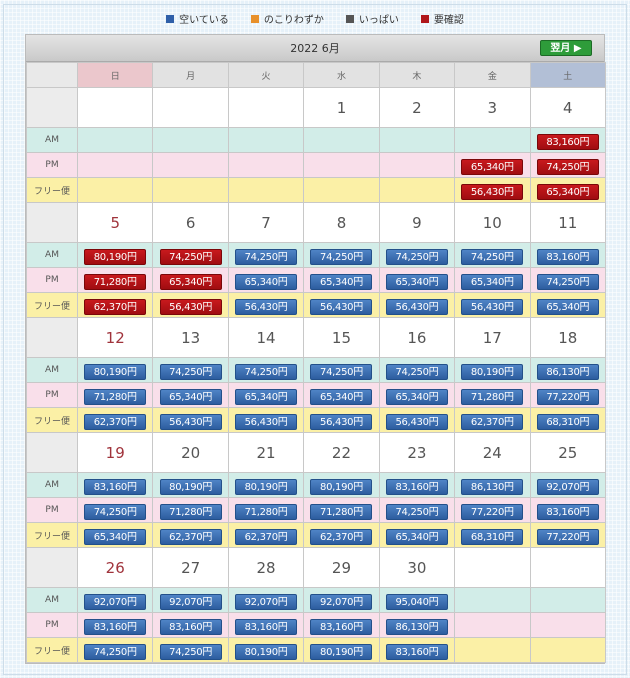 The width and height of the screenshot is (630, 678). What do you see at coordinates (566, 48) in the screenshot?
I see `next-month-button: 翌月 ▶` at bounding box center [566, 48].